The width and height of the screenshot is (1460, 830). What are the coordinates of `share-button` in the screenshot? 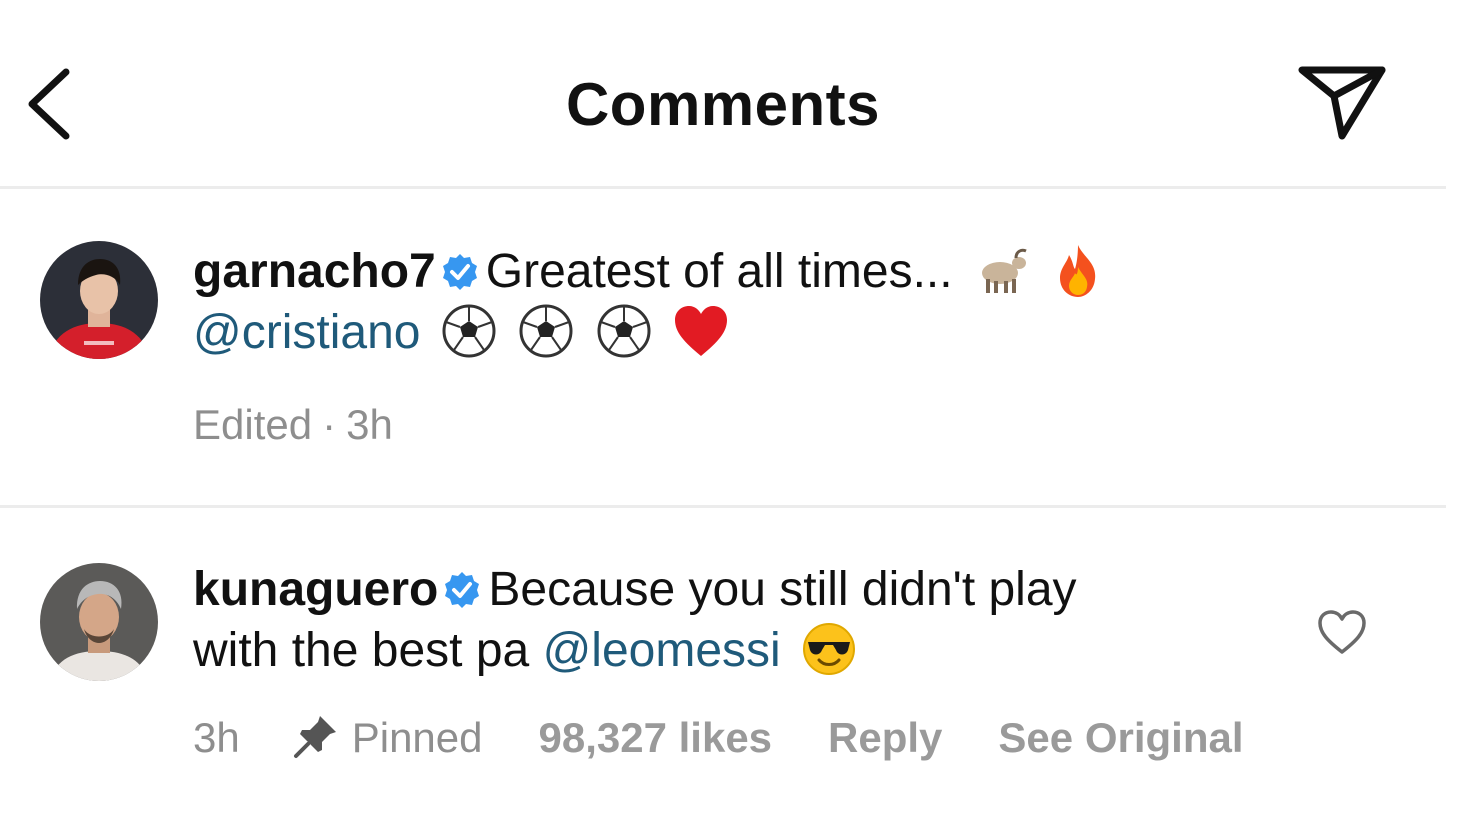 It's located at (1342, 104).